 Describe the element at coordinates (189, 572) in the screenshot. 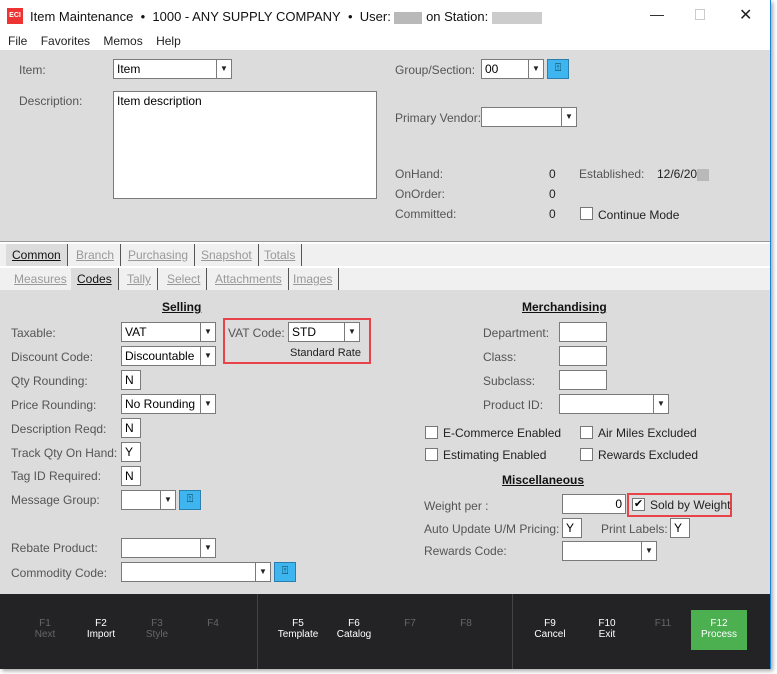

I see `commodity-code-select` at that location.